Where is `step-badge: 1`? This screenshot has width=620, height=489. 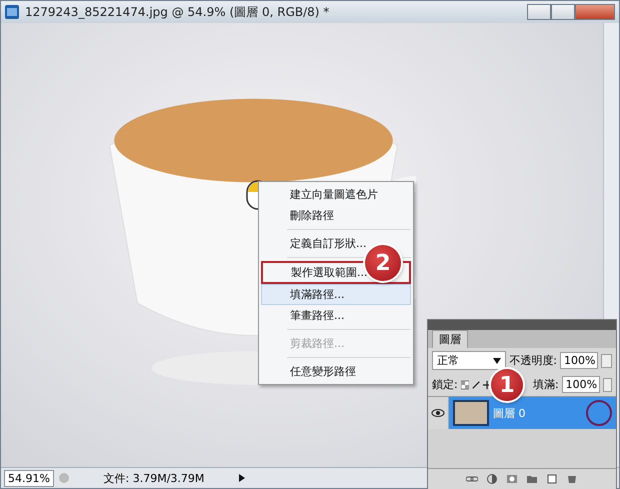 step-badge: 1 is located at coordinates (507, 385).